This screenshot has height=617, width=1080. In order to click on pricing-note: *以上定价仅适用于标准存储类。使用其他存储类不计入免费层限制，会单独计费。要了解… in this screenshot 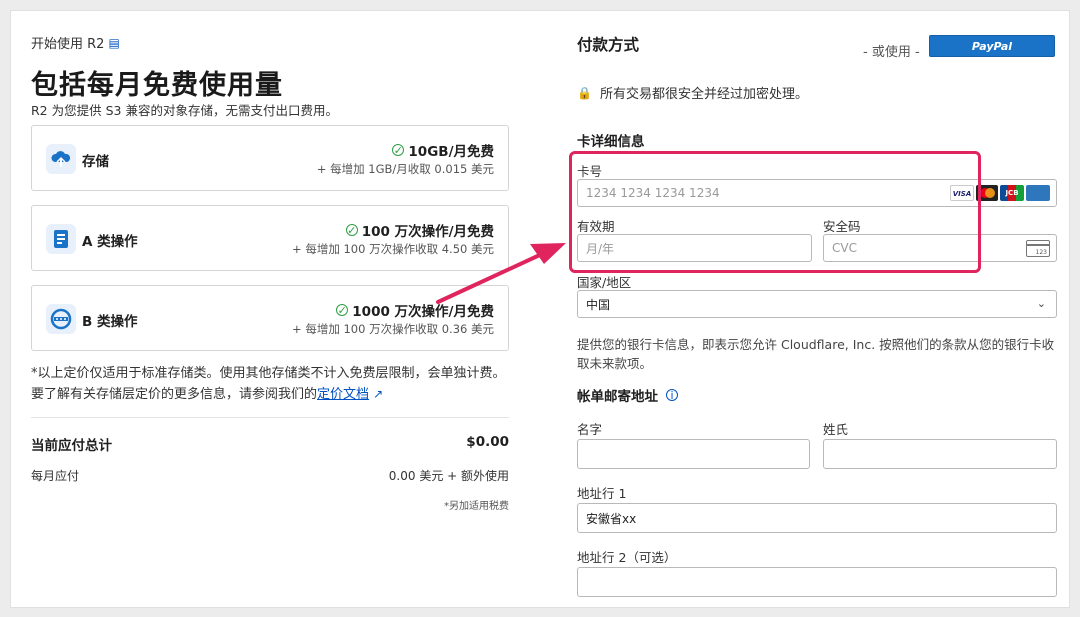, I will do `click(268, 384)`.